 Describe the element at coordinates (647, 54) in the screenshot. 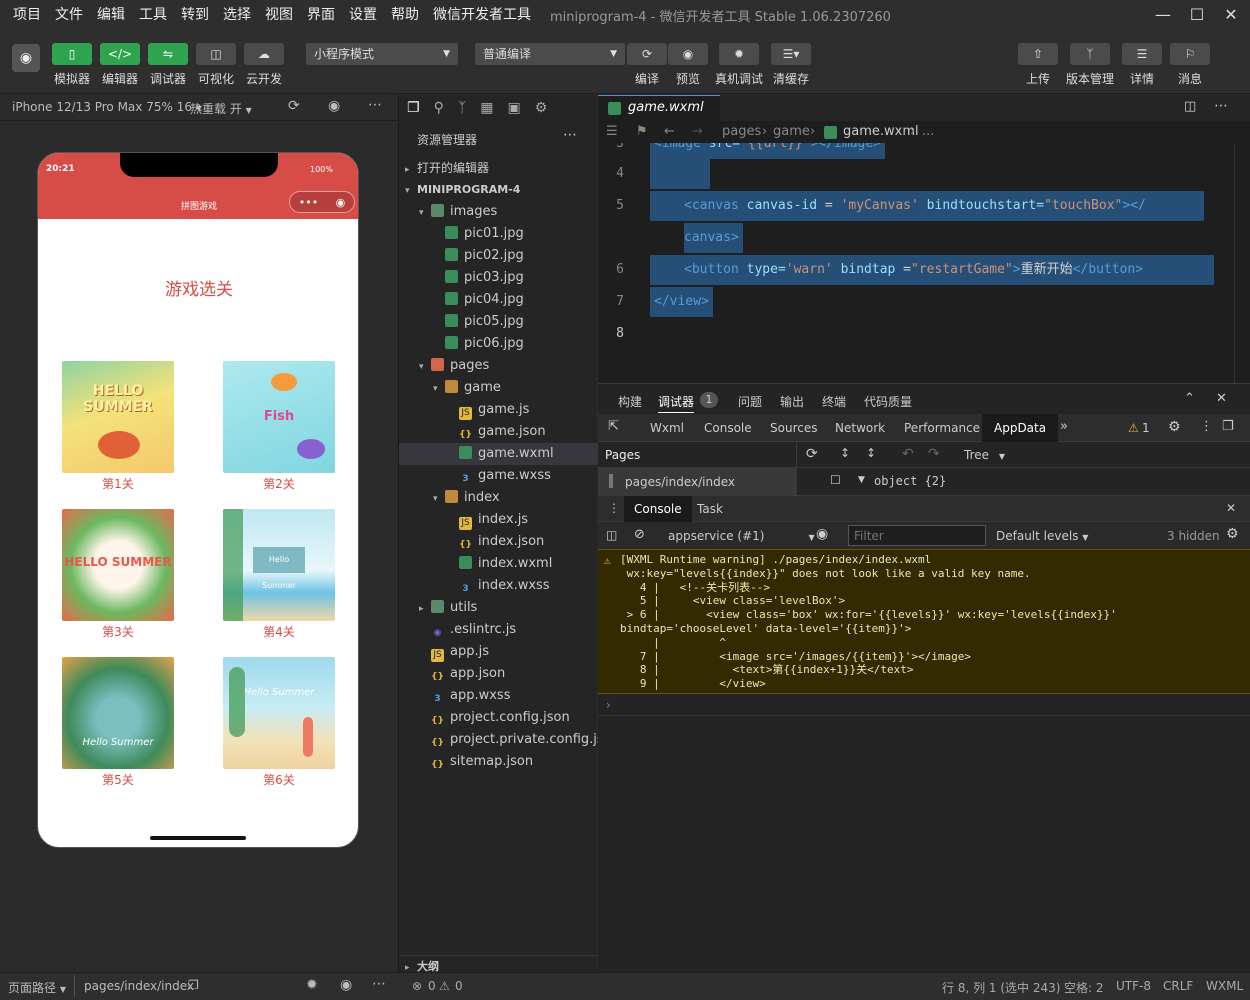

I see `compile-button: ⟳` at that location.